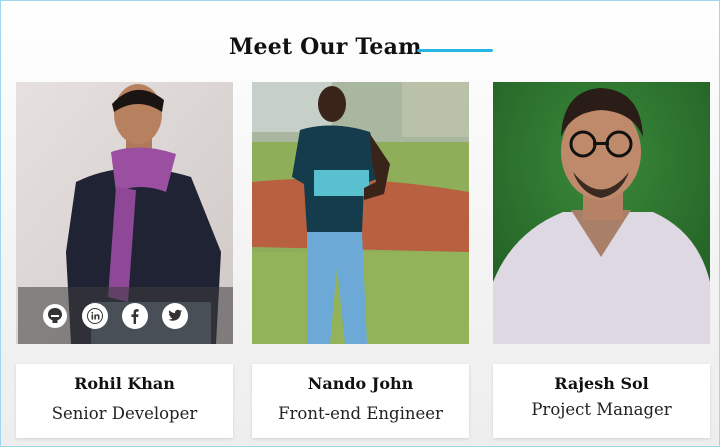 This screenshot has height=447, width=720. What do you see at coordinates (55, 316) in the screenshot?
I see `github-icon` at bounding box center [55, 316].